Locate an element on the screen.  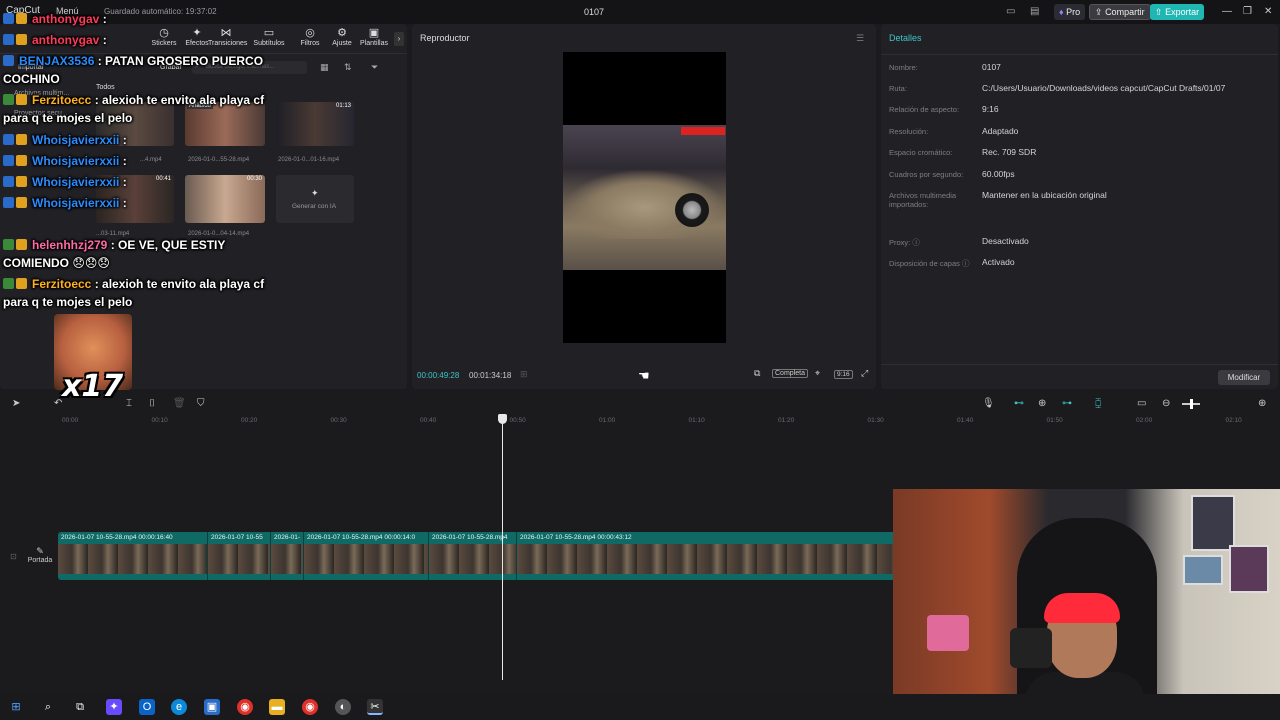
shield-icon: ⛉ is located at coordinates (201, 403).